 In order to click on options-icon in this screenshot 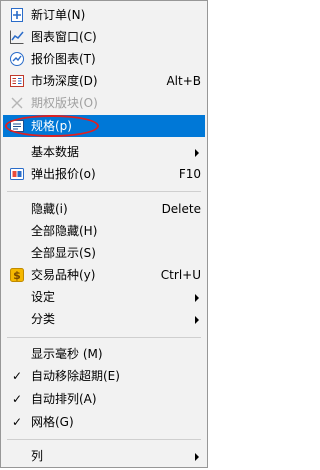, I will do `click(17, 103)`.